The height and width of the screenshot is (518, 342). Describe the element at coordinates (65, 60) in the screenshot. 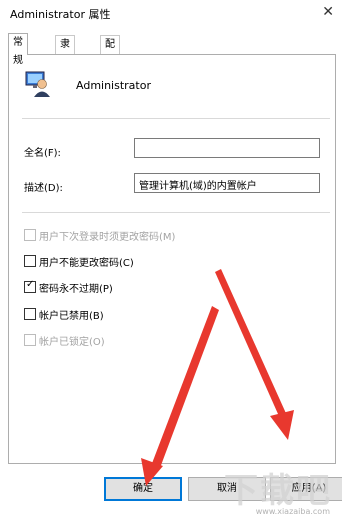

I see `tab-member-of: 隶属于` at that location.